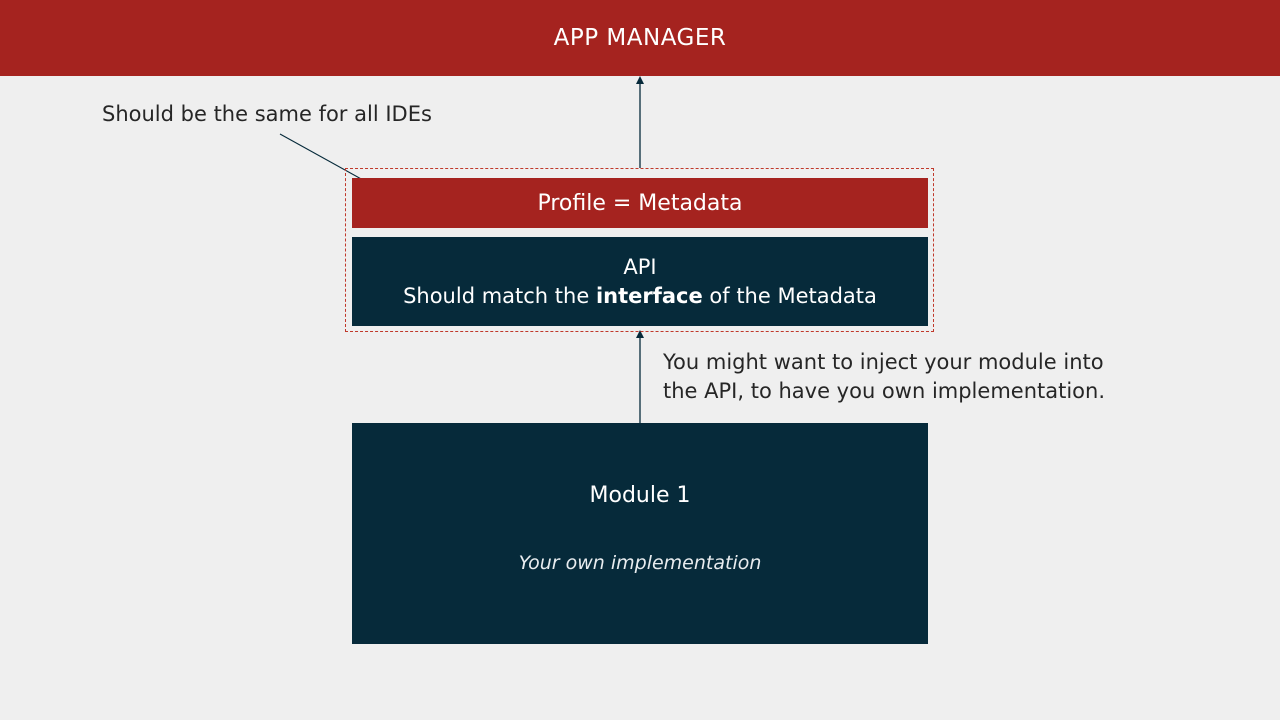  I want to click on module-title: Module 1, so click(640, 495).